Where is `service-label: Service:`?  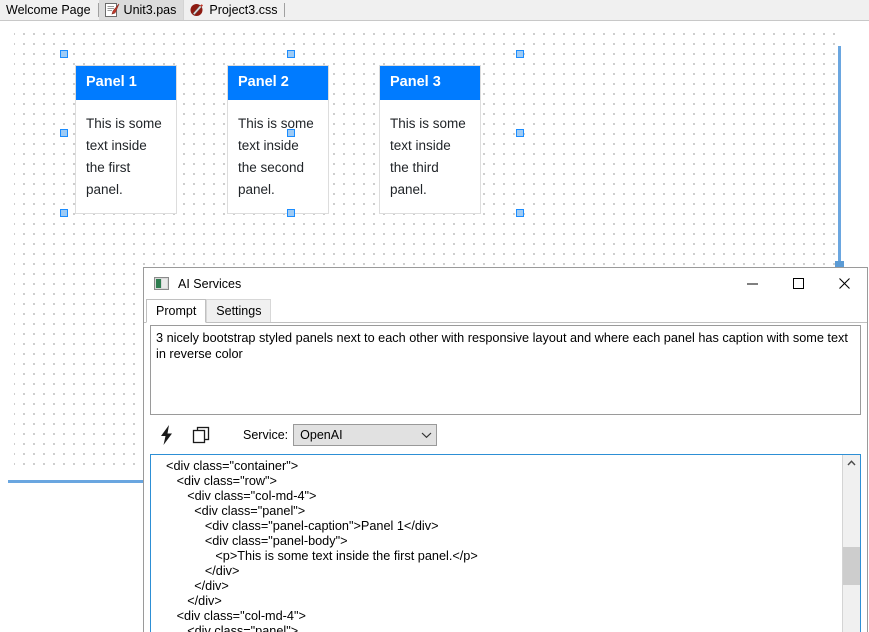 service-label: Service: is located at coordinates (266, 434).